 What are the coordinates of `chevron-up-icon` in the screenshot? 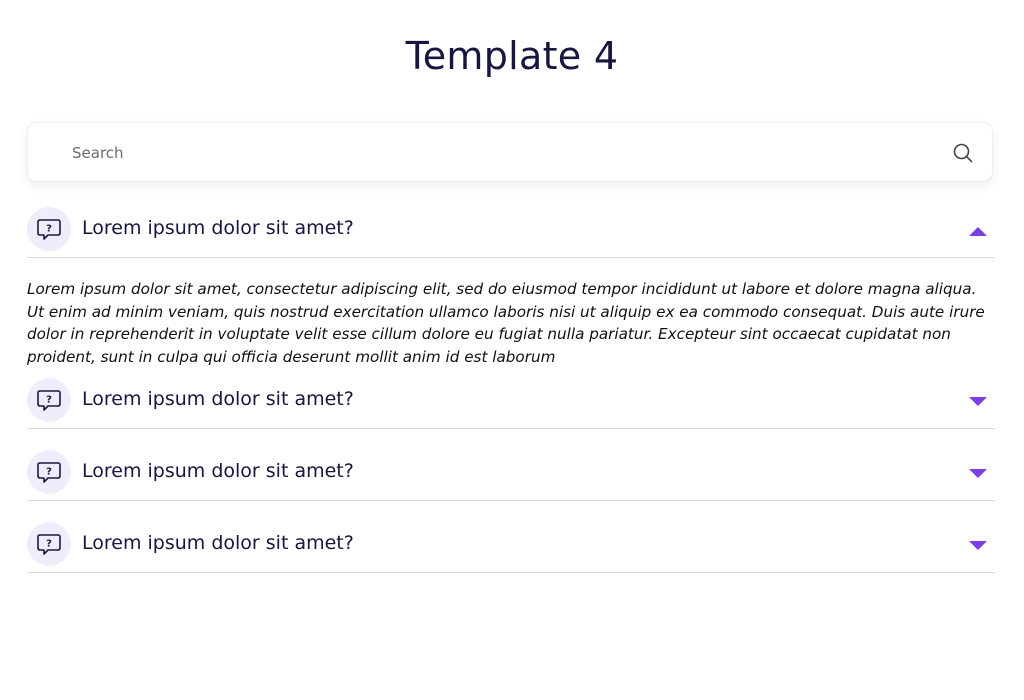 It's located at (978, 231).